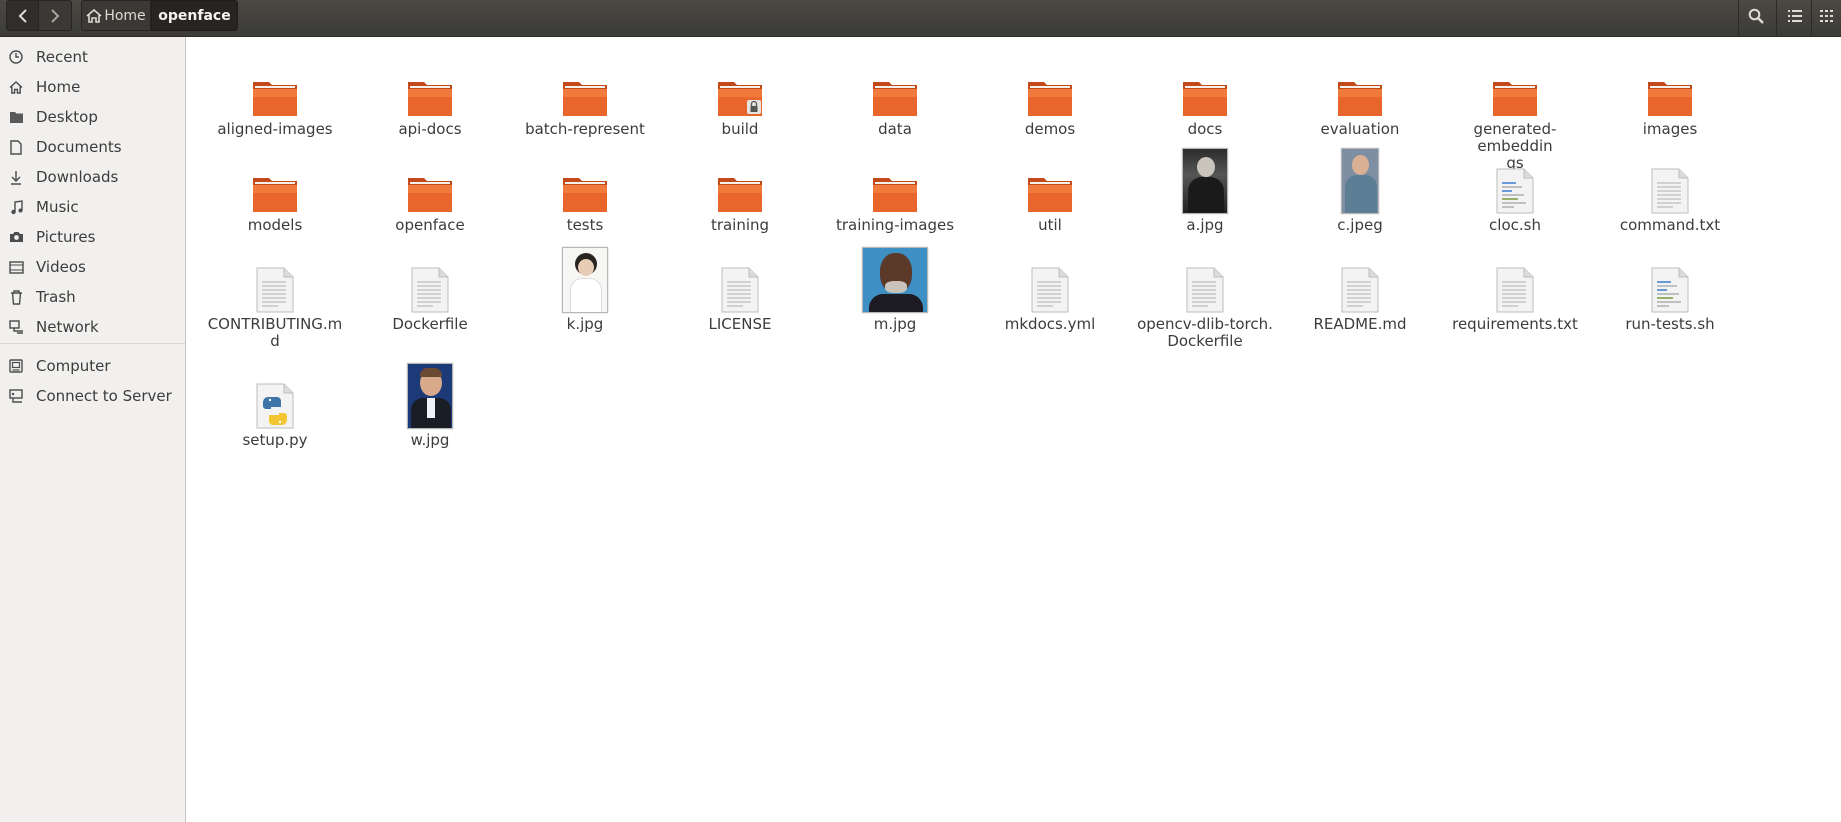  I want to click on breadcrumb-home: Home, so click(116, 15).